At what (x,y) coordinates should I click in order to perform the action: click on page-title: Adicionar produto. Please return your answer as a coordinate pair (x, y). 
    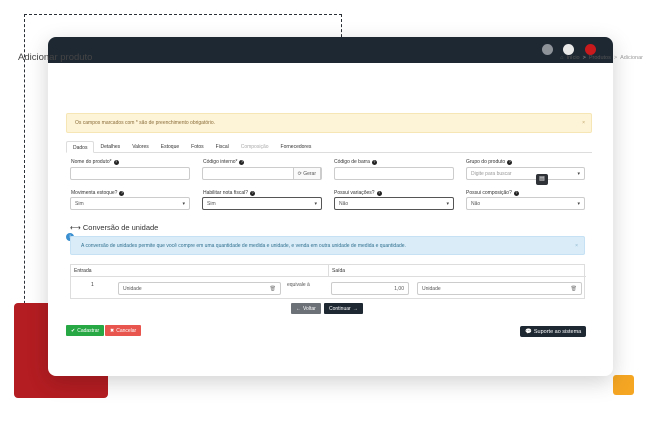
    Looking at the image, I should click on (55, 57).